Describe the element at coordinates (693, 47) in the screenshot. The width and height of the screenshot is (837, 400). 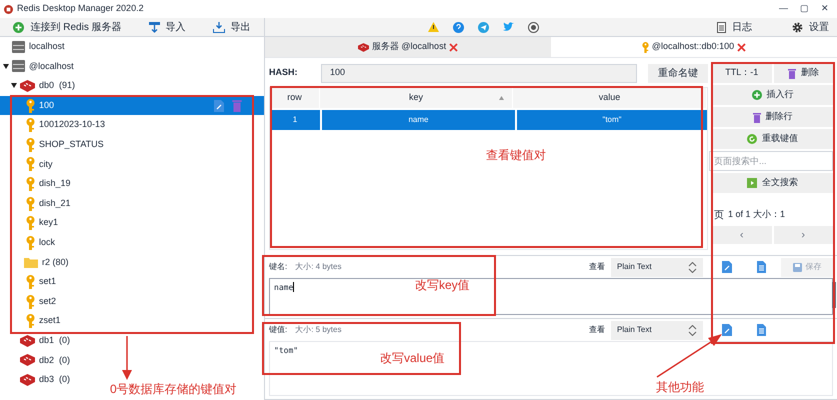
I see `tab-label: @localhost::db0:100` at that location.